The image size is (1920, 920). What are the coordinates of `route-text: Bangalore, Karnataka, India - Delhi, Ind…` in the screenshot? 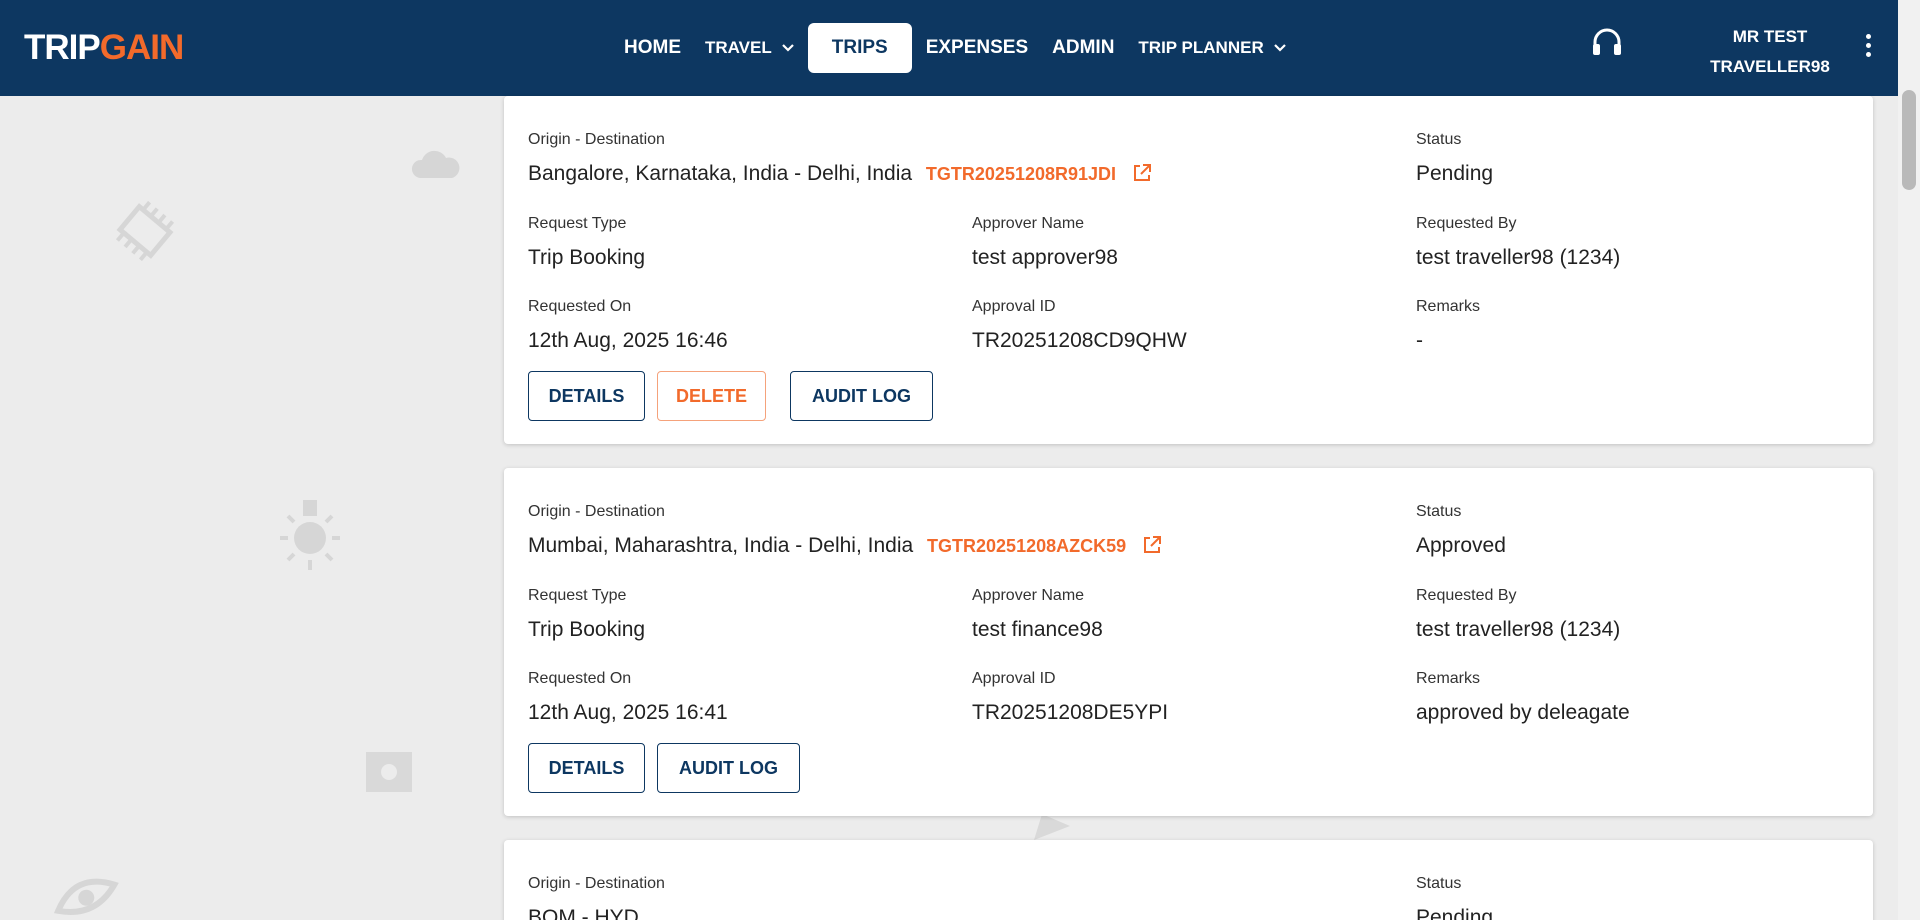 It's located at (840, 174).